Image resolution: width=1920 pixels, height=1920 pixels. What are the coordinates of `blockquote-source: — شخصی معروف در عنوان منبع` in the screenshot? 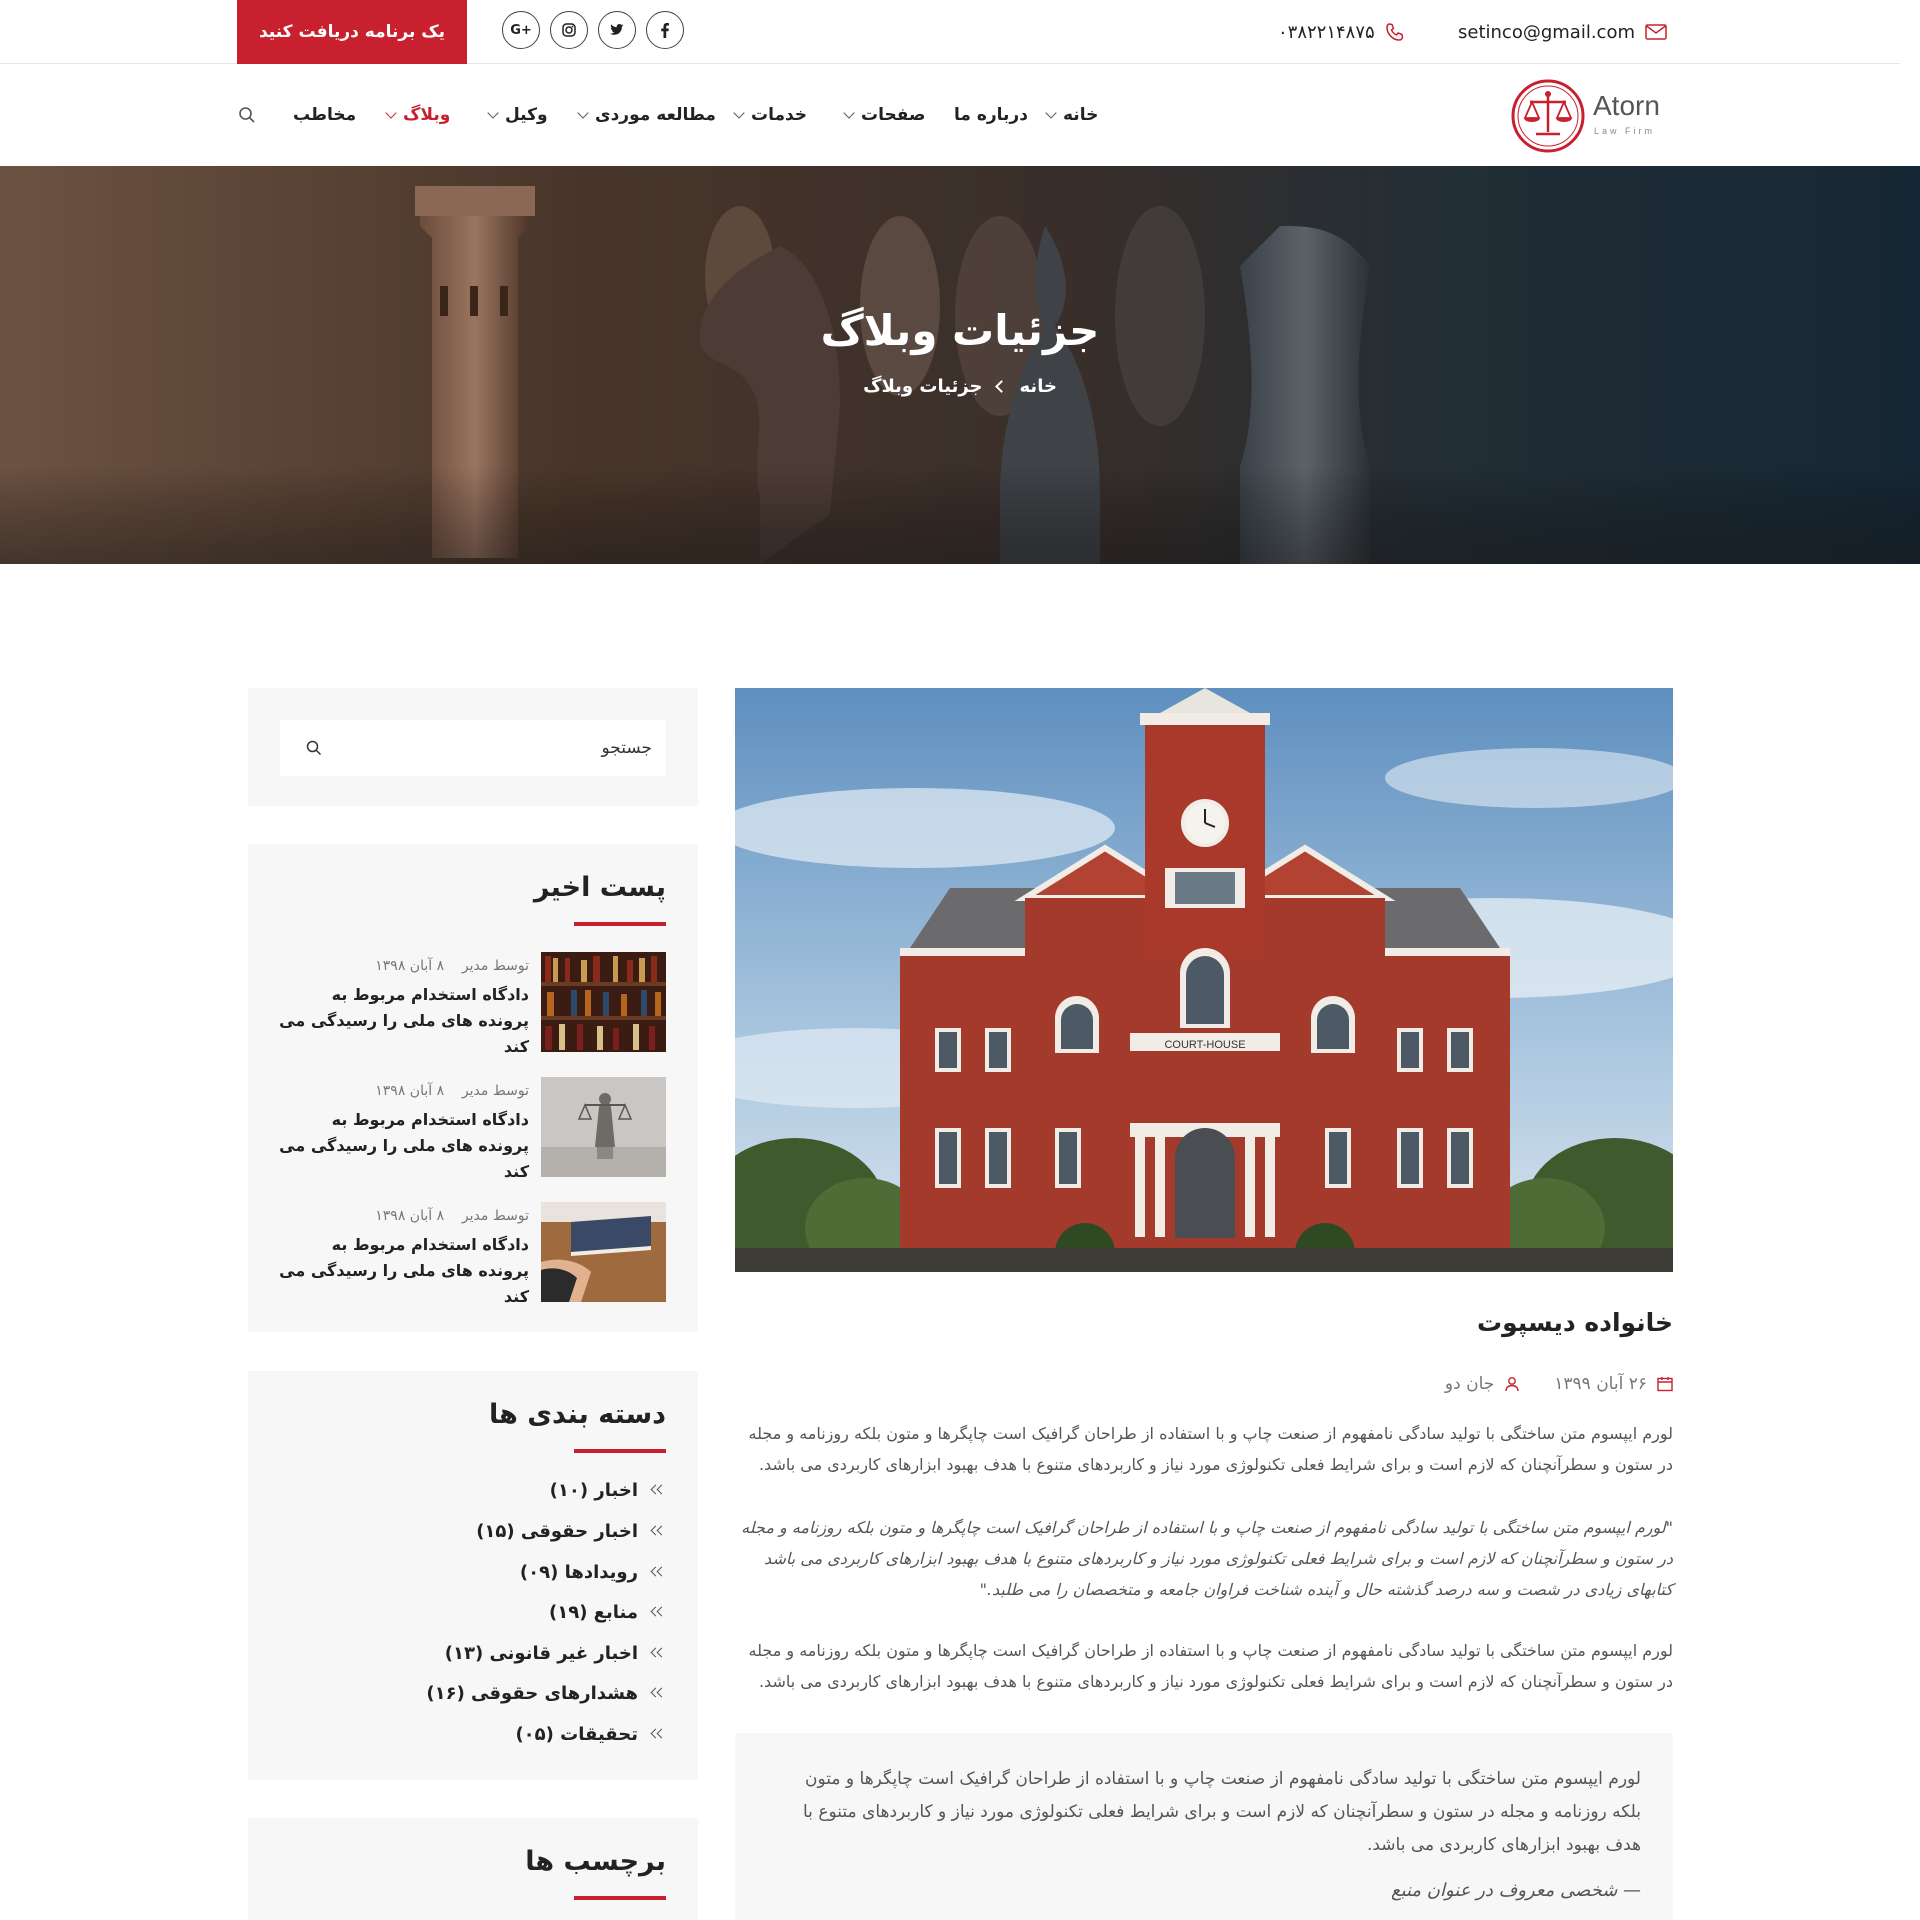 It's located at (1515, 1890).